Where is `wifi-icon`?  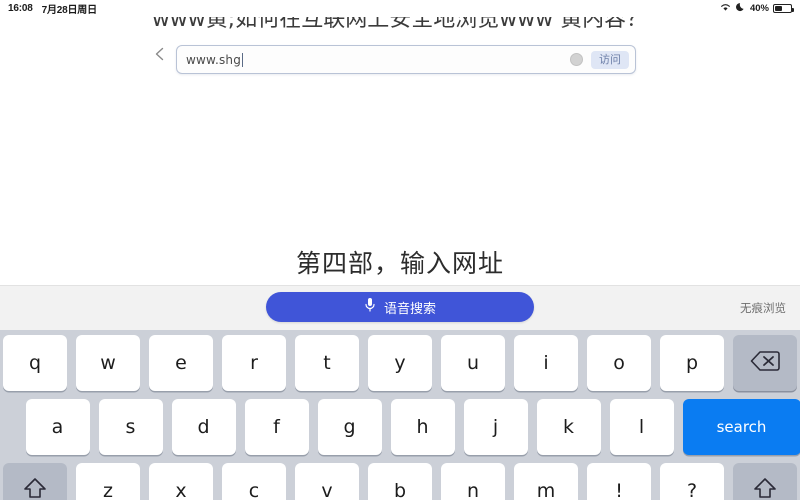
wifi-icon is located at coordinates (725, 8).